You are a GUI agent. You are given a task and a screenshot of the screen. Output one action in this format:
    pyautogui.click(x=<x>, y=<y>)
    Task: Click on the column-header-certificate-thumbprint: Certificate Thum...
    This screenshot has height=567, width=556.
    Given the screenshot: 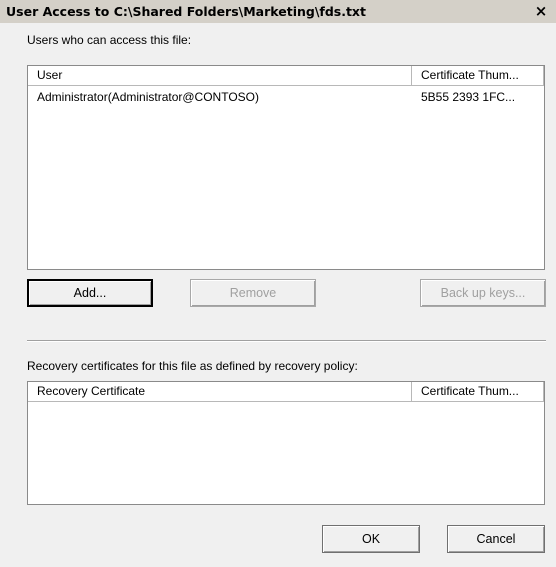 What is the action you would take?
    pyautogui.click(x=478, y=76)
    